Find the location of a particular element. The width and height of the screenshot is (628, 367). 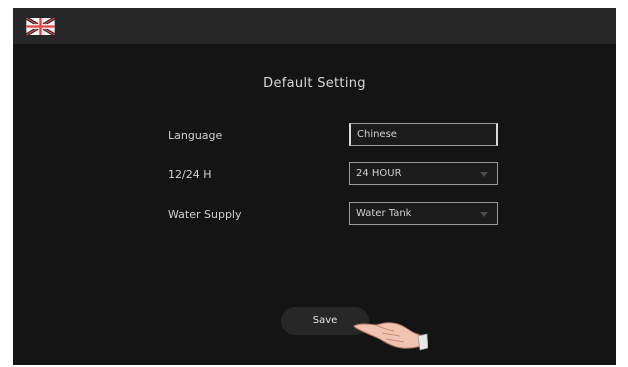

page-title: Default Setting is located at coordinates (314, 83).